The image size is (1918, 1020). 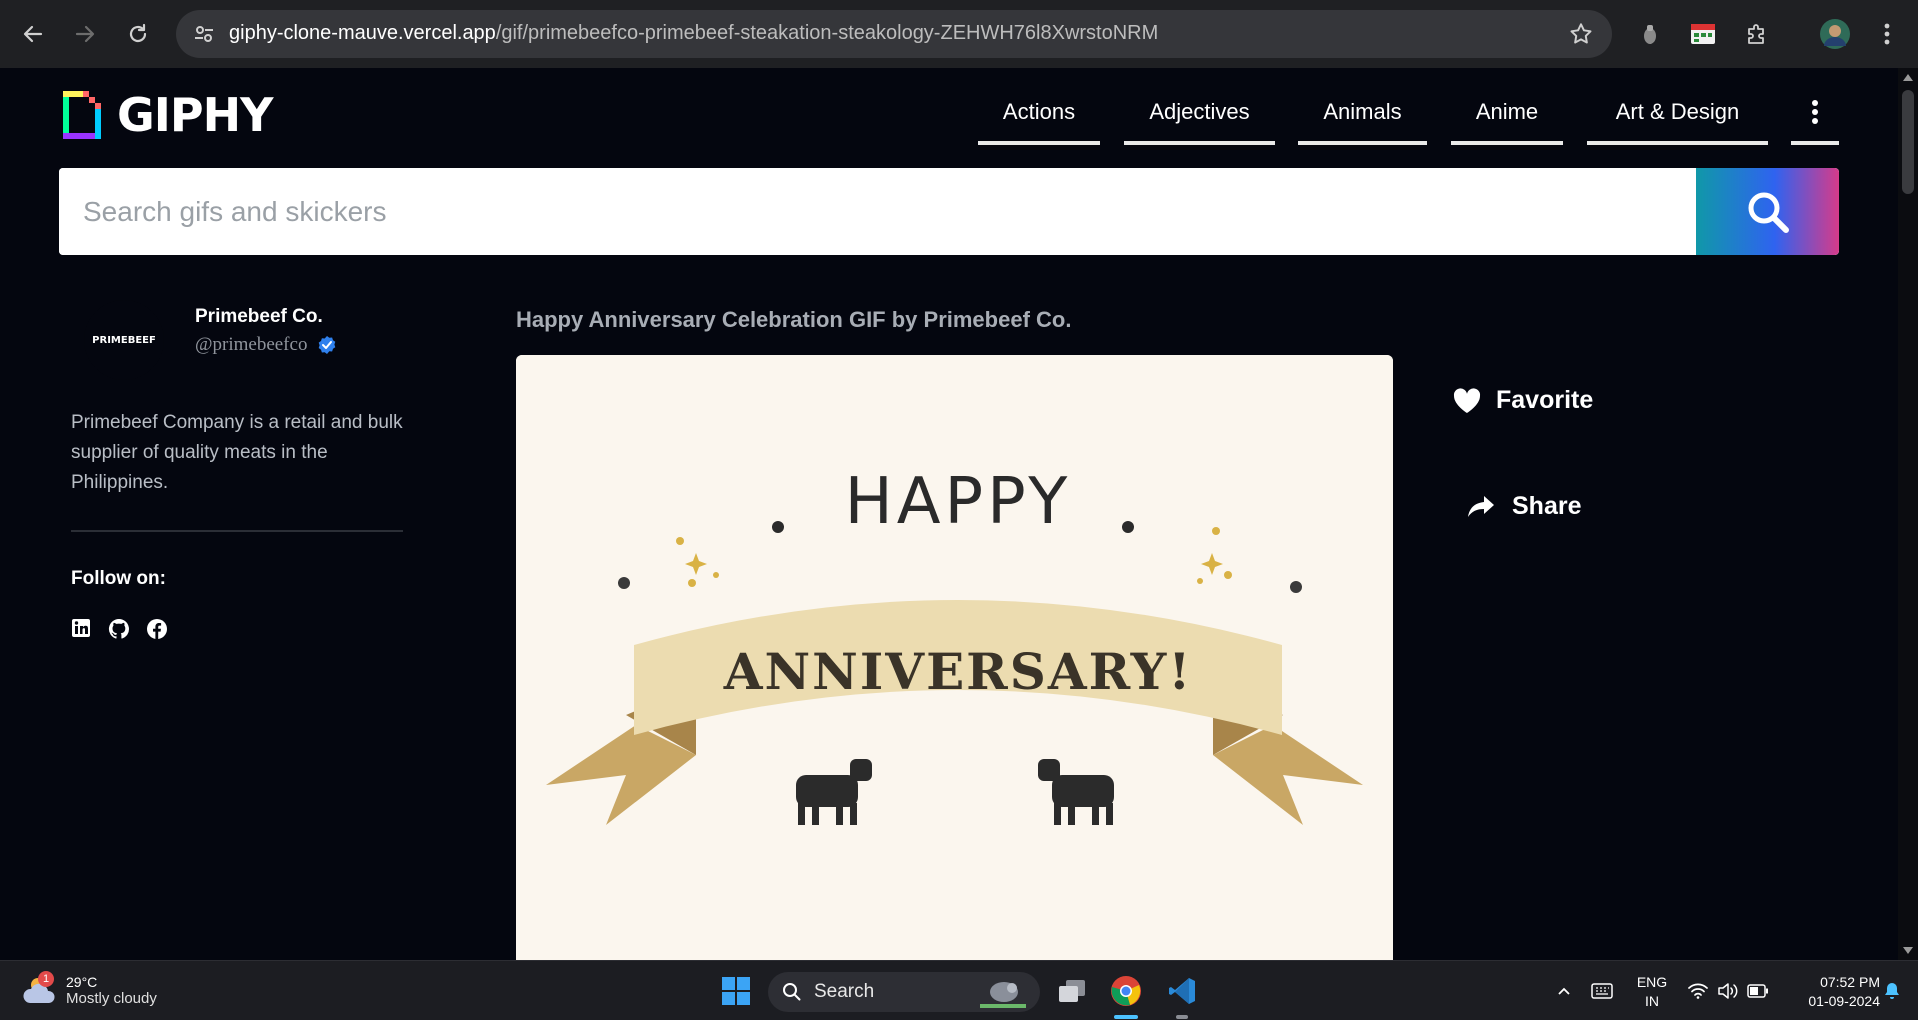 What do you see at coordinates (362, 33) in the screenshot?
I see `url-host: giphy-clone-mauve.vercel.app` at bounding box center [362, 33].